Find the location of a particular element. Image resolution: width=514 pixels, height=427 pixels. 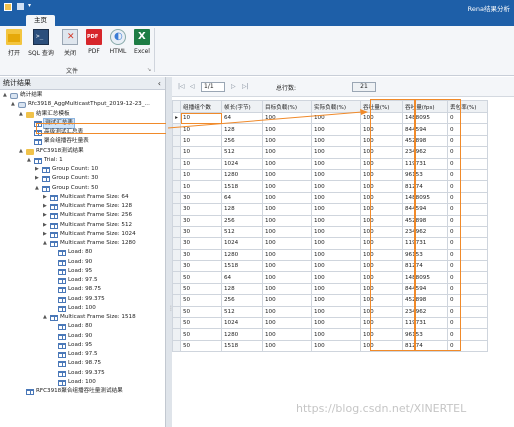

watermark: https://blog.csdn.net/XINERTEL is located at coordinates (381, 408).